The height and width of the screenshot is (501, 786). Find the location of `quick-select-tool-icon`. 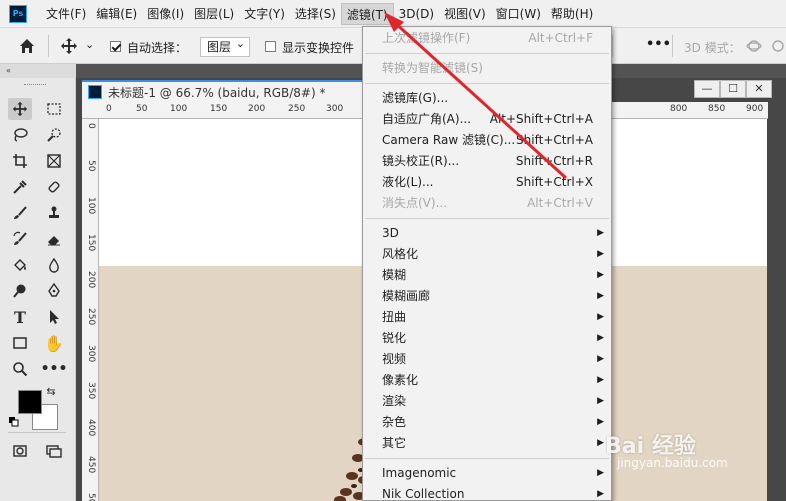

quick-select-tool-icon is located at coordinates (54, 135).